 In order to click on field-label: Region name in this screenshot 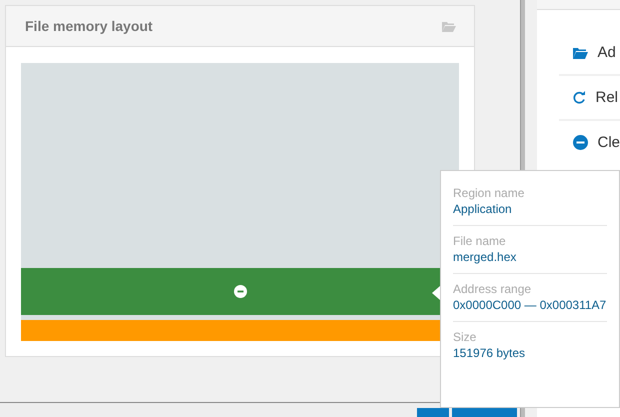, I will do `click(489, 193)`.